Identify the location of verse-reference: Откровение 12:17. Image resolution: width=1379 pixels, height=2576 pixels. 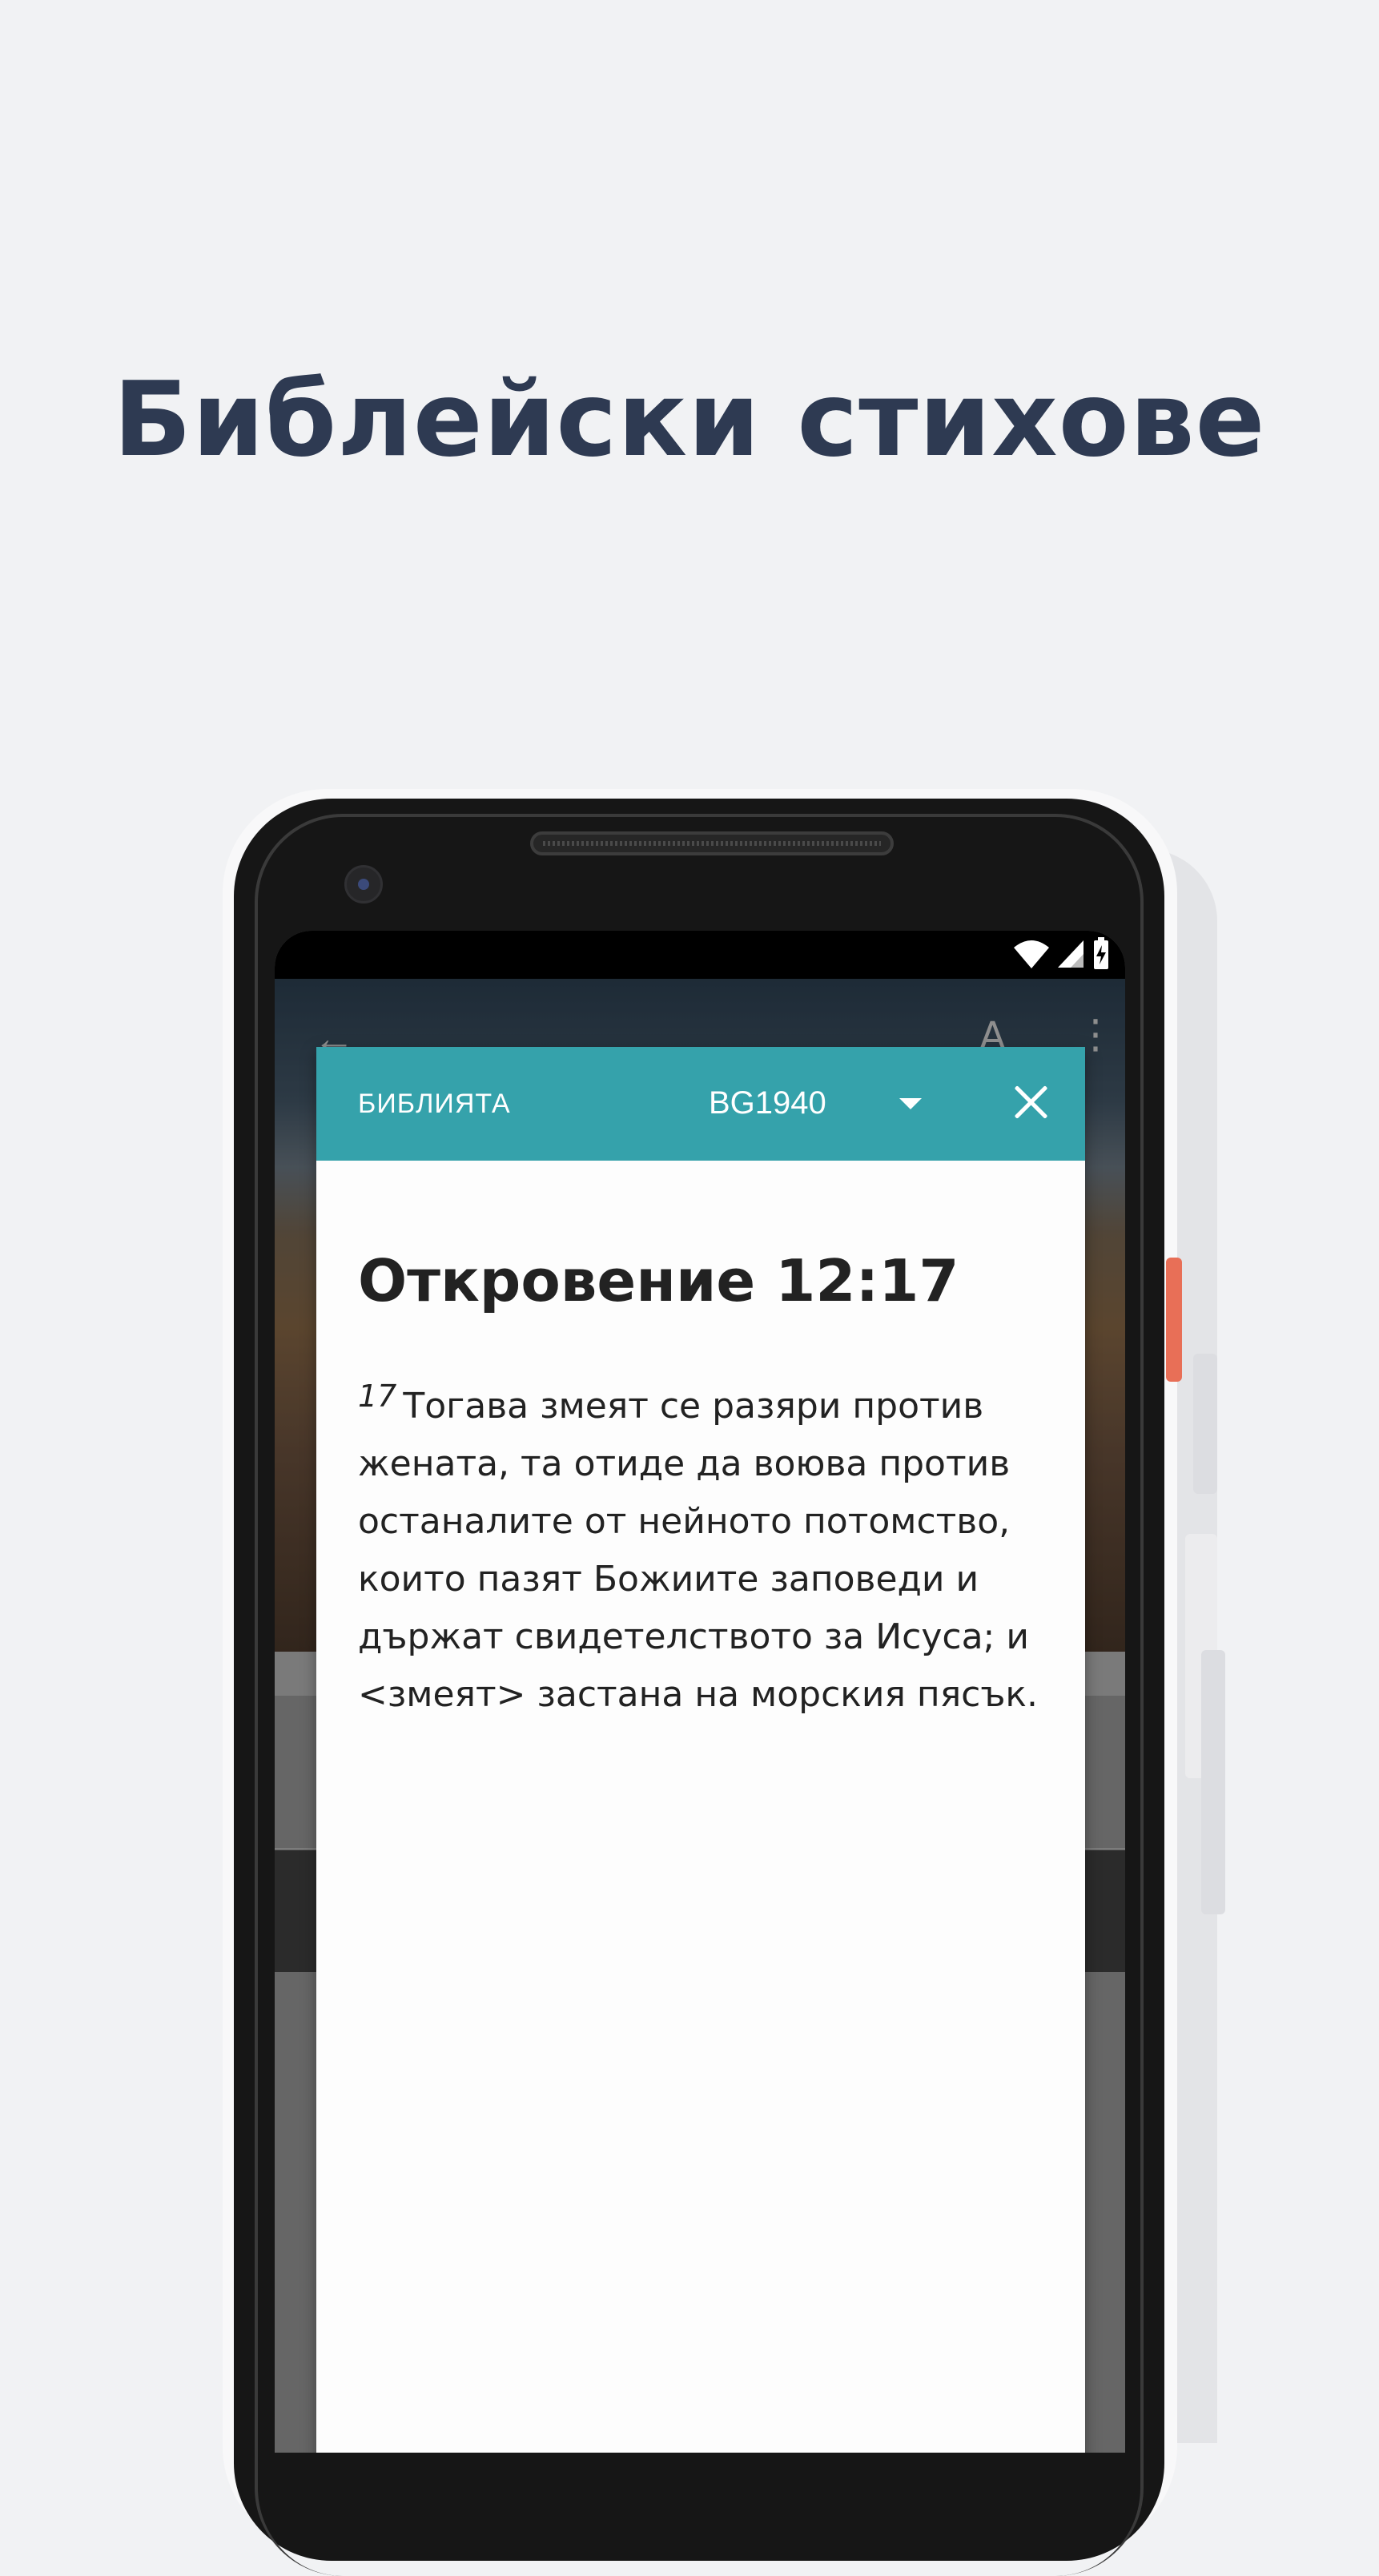
(658, 1280).